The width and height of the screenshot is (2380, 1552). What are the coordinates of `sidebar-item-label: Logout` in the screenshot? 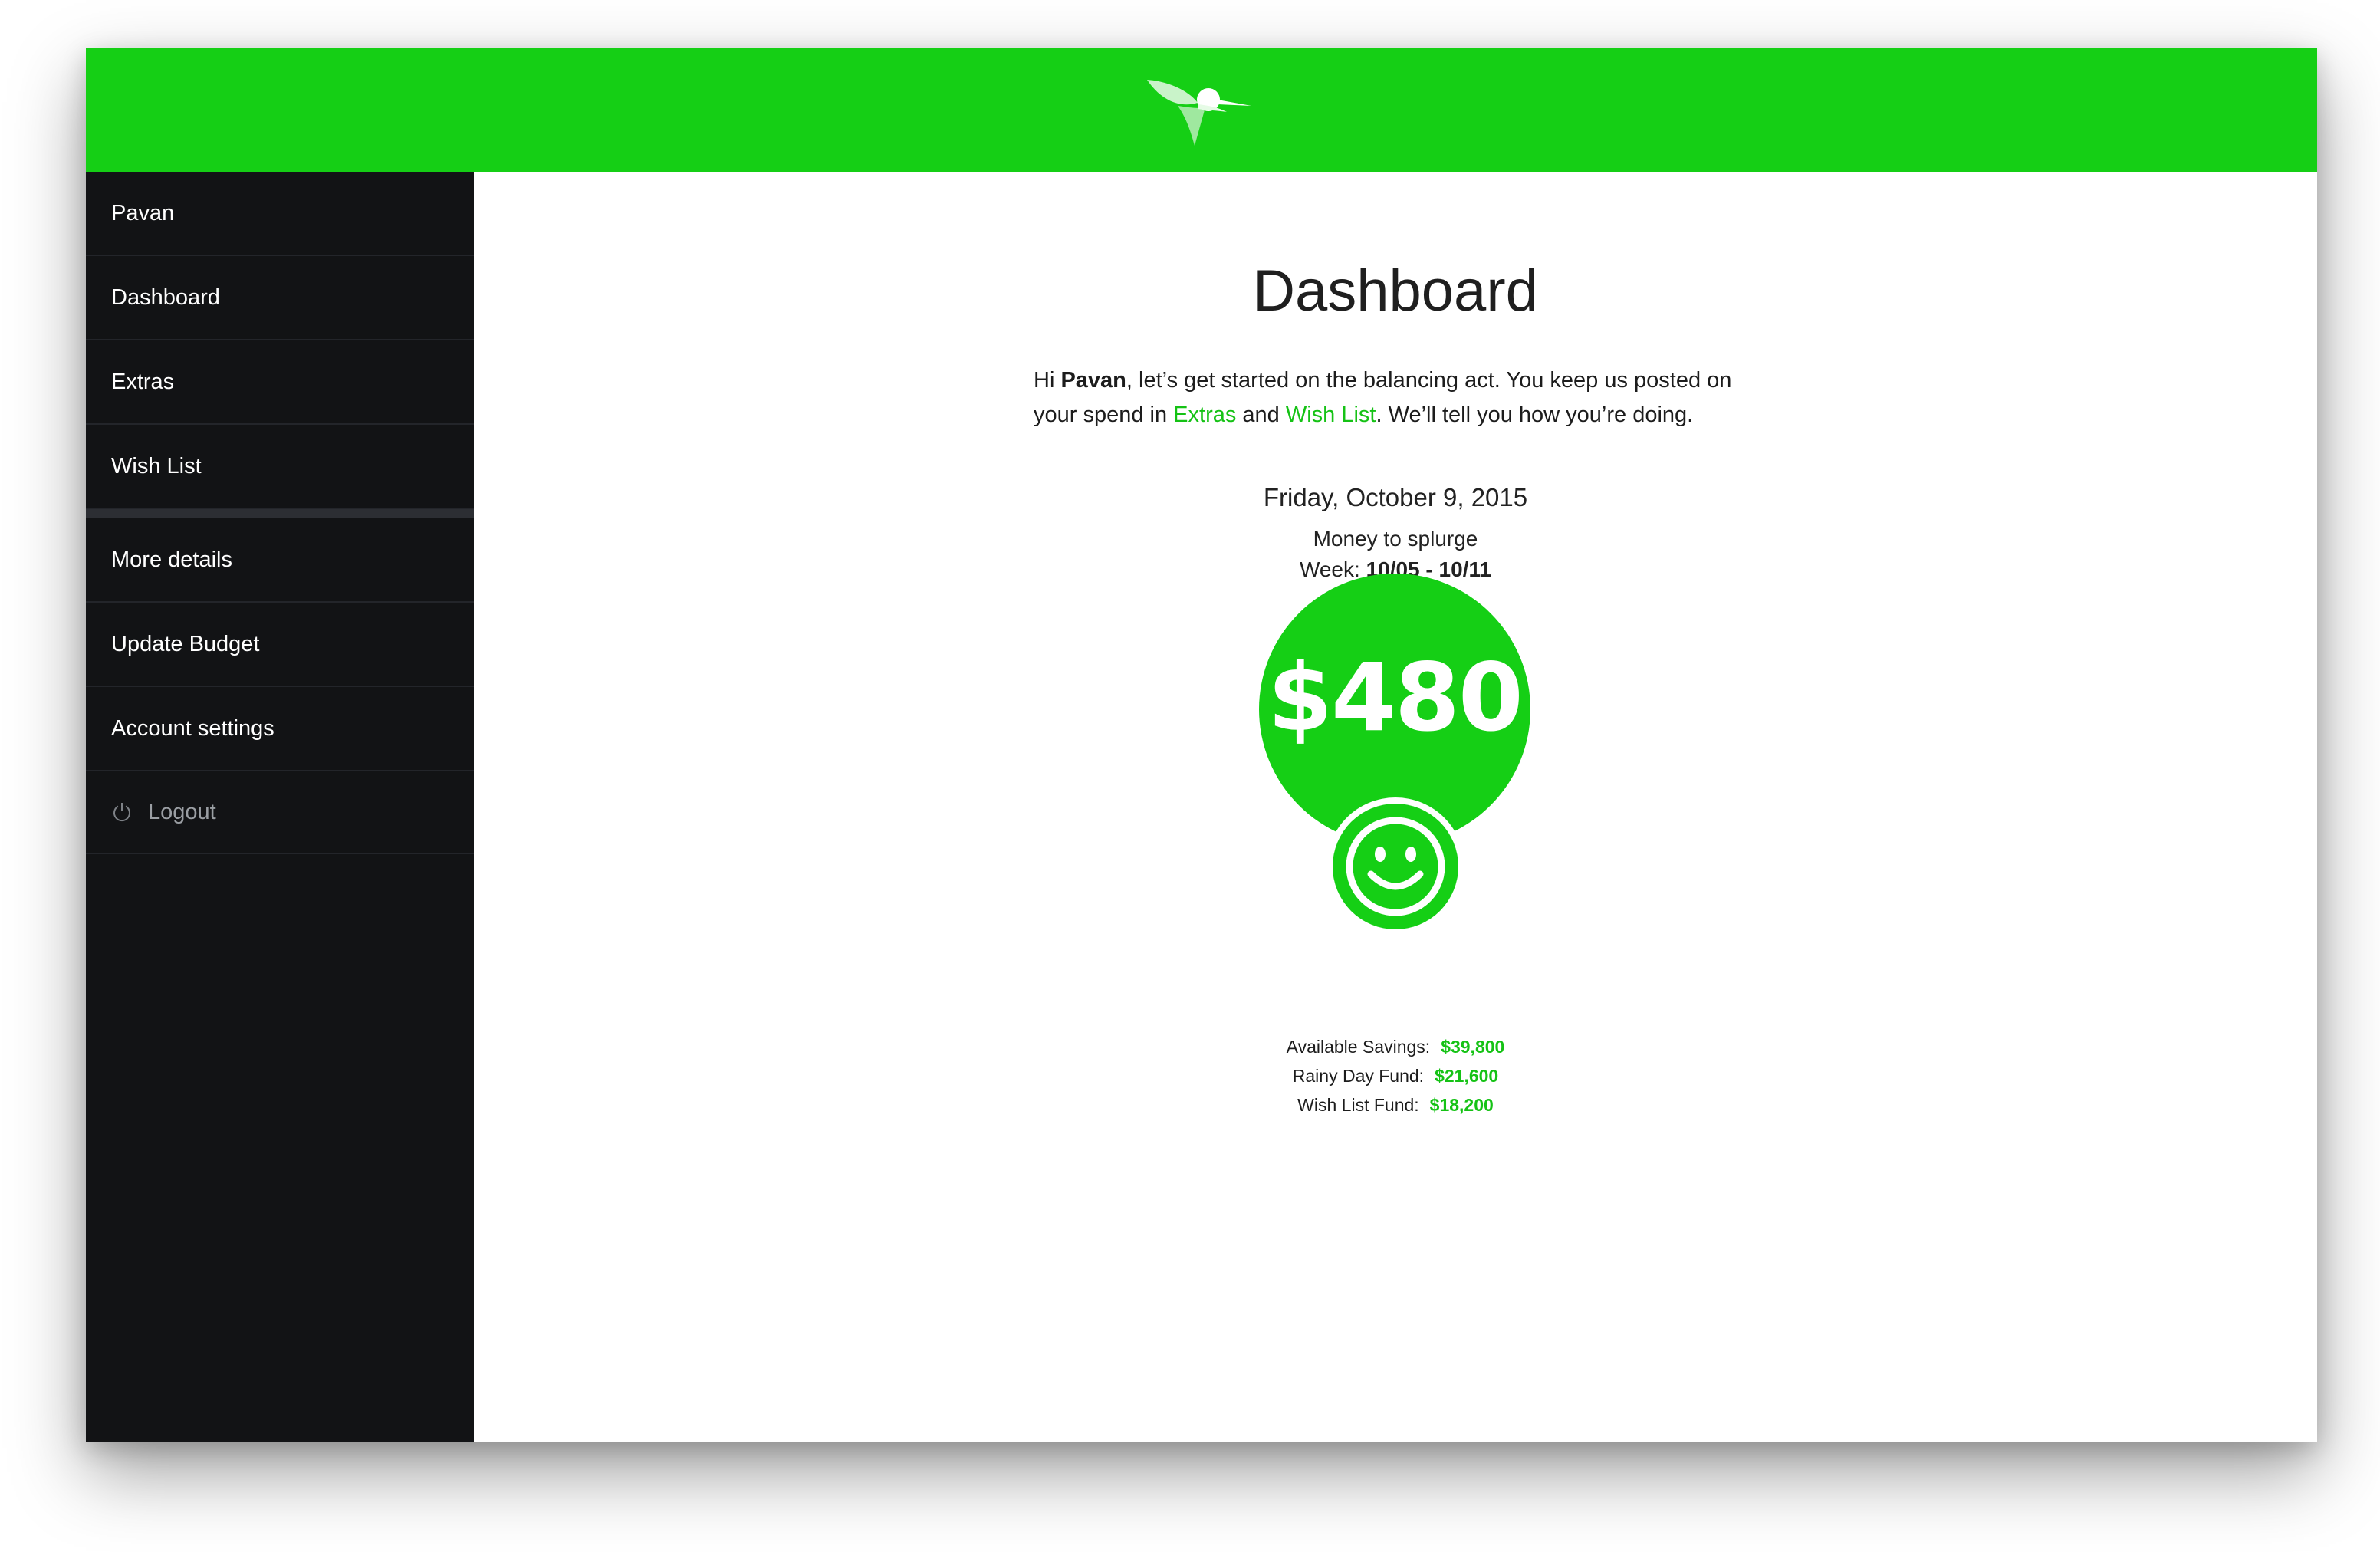 It's located at (182, 812).